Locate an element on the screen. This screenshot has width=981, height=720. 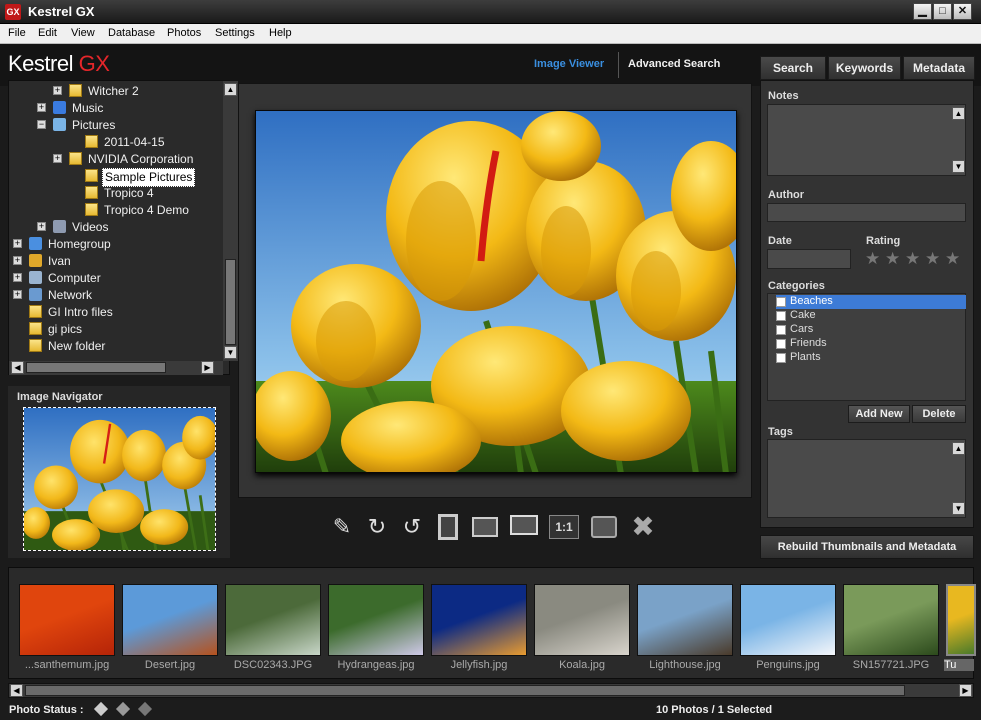
filmstrip-scrollbar: ◀ ▶ is located at coordinates (491, 690).